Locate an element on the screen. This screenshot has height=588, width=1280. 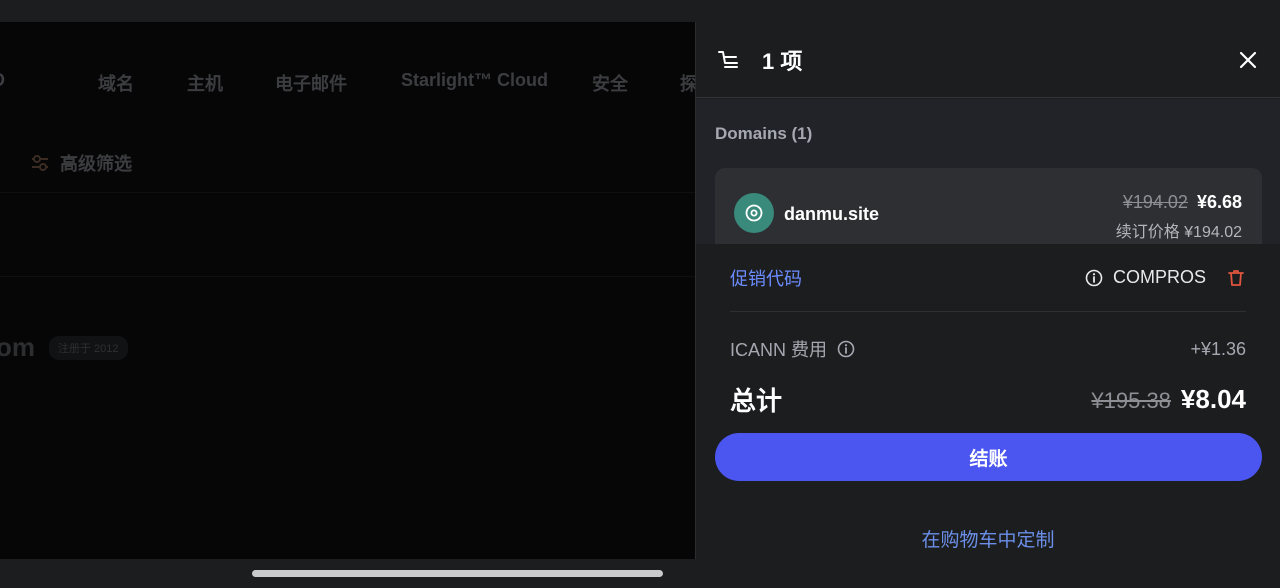
home-indicator is located at coordinates (457, 573).